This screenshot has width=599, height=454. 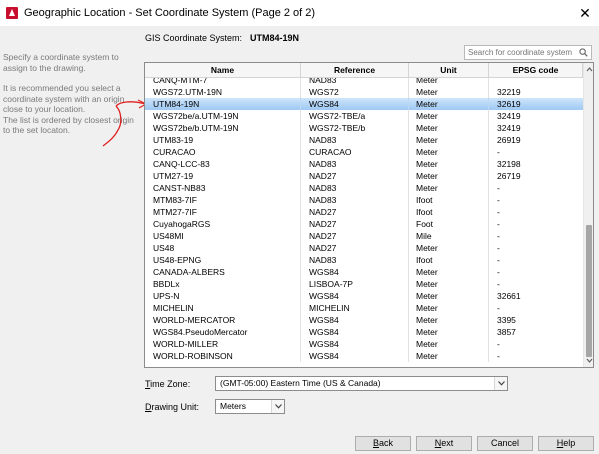 I want to click on search-input, so click(x=521, y=52).